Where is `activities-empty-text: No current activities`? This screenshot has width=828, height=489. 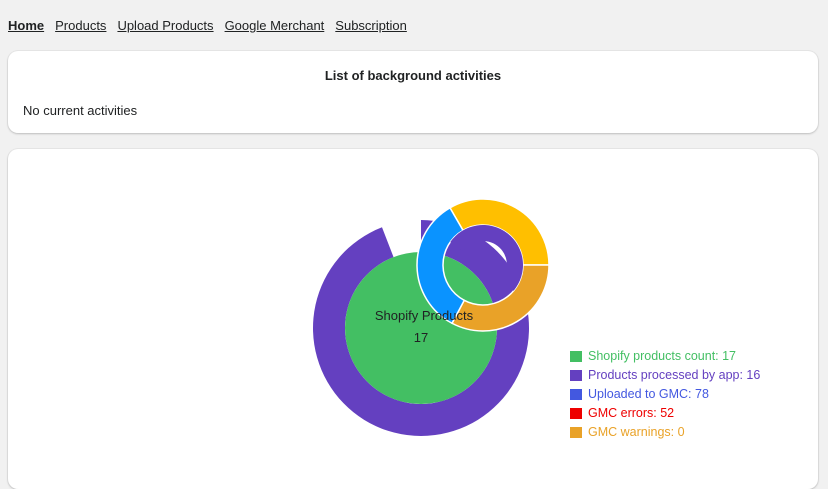
activities-empty-text: No current activities is located at coordinates (80, 110).